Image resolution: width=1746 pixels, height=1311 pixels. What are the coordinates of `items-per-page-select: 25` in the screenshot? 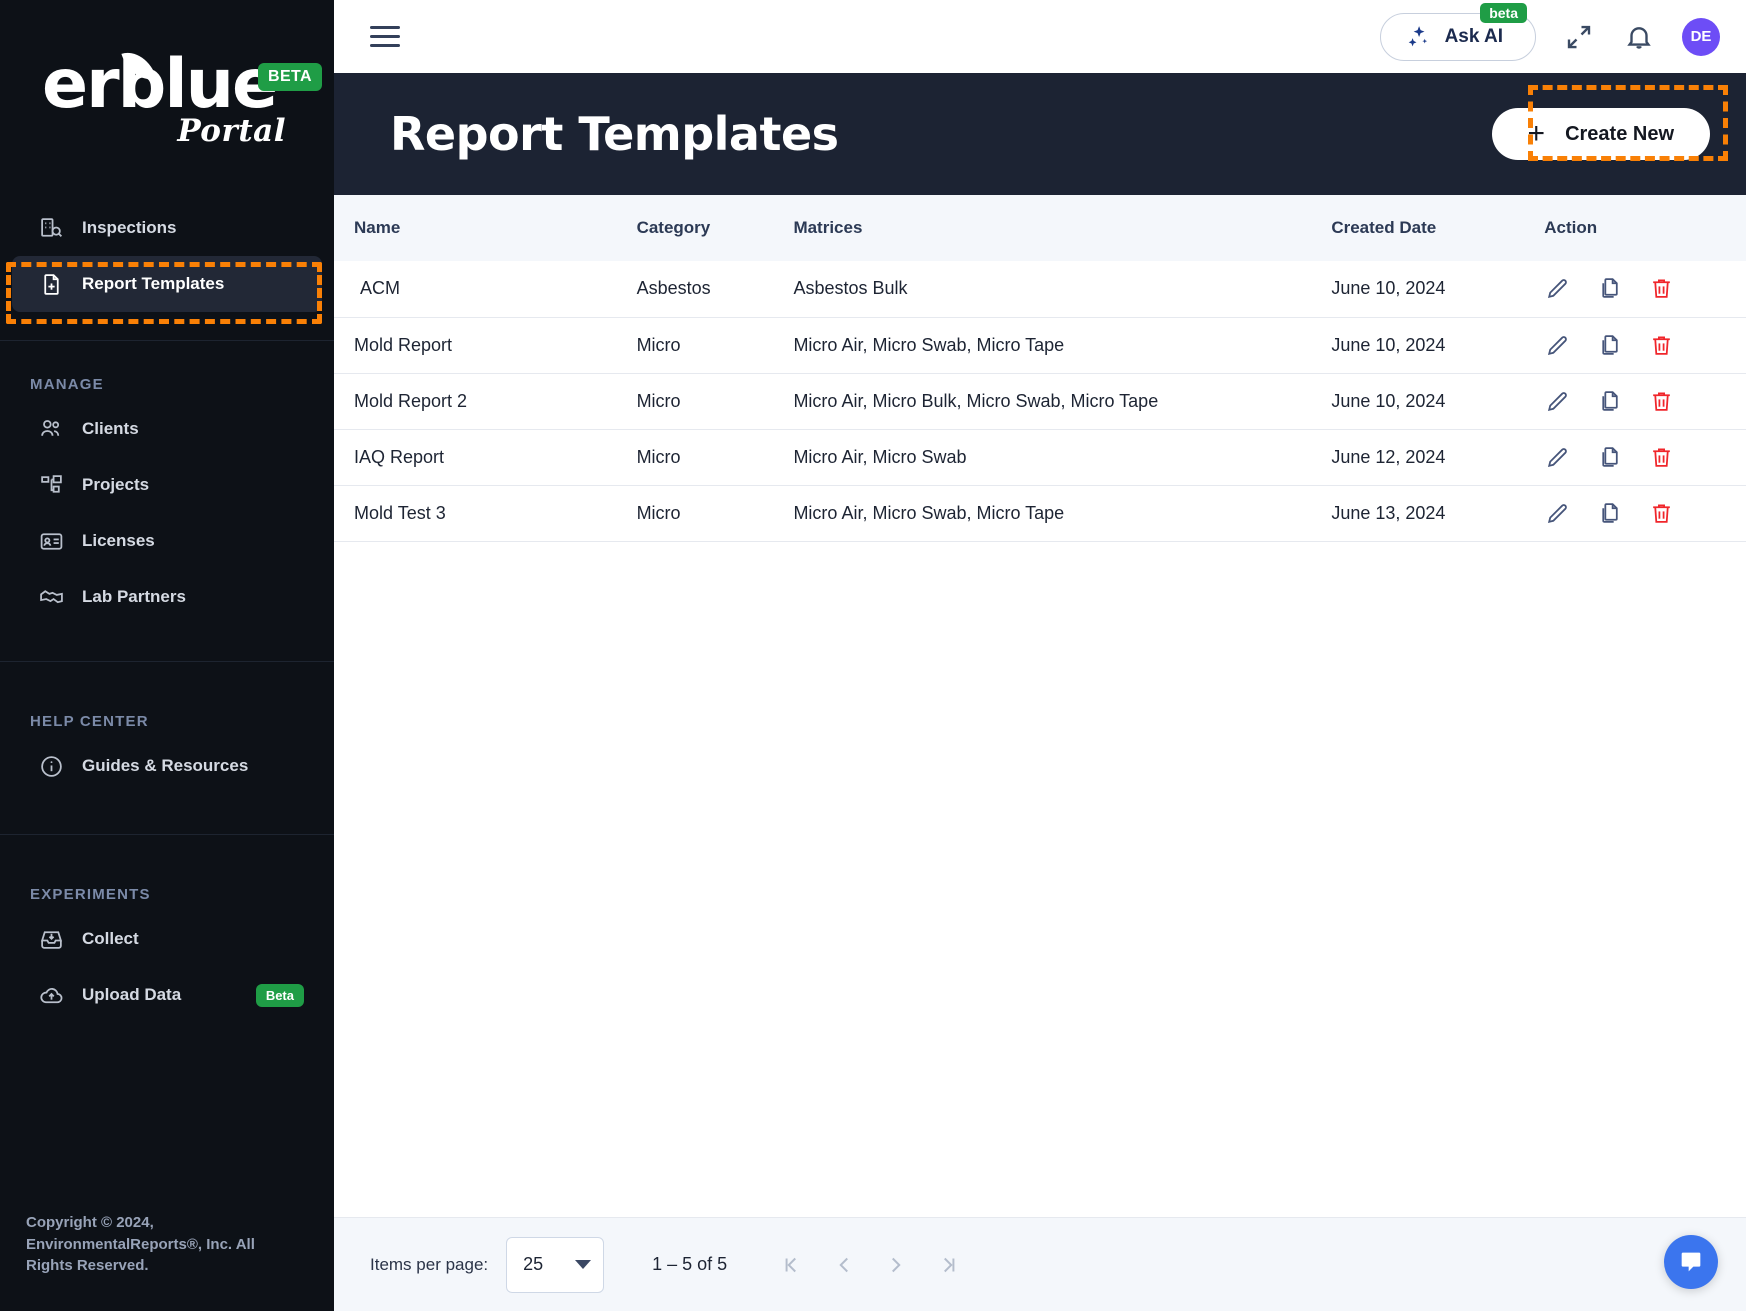 It's located at (555, 1264).